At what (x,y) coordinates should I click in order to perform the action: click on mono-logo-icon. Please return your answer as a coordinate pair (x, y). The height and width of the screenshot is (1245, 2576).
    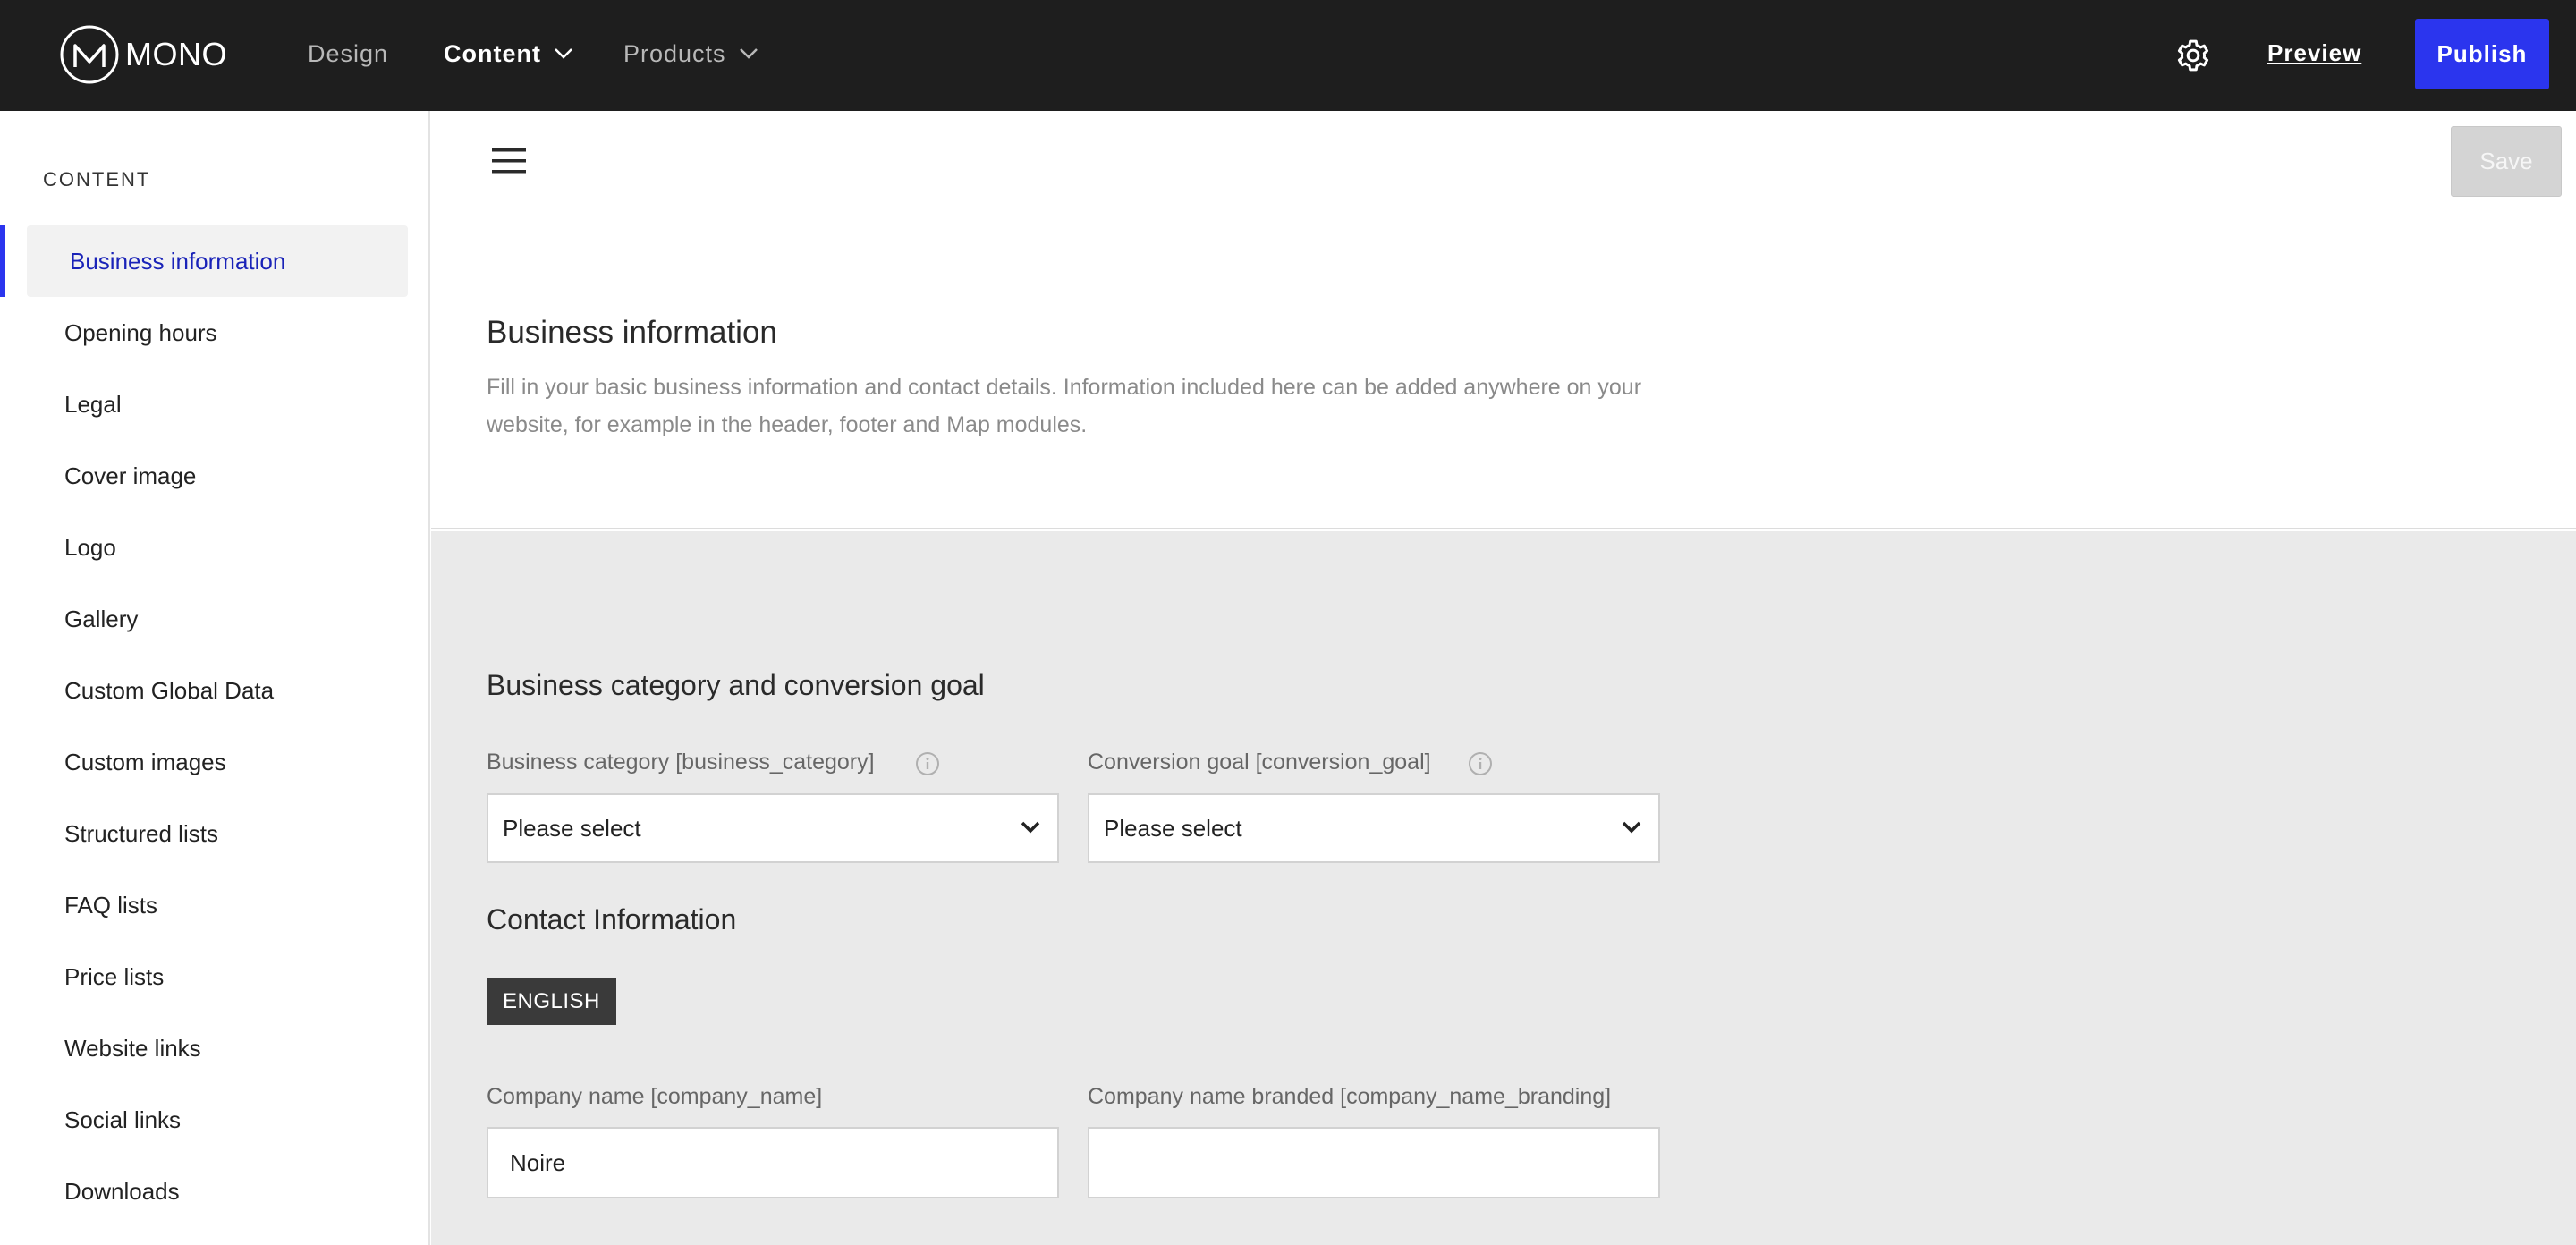
    Looking at the image, I should click on (89, 54).